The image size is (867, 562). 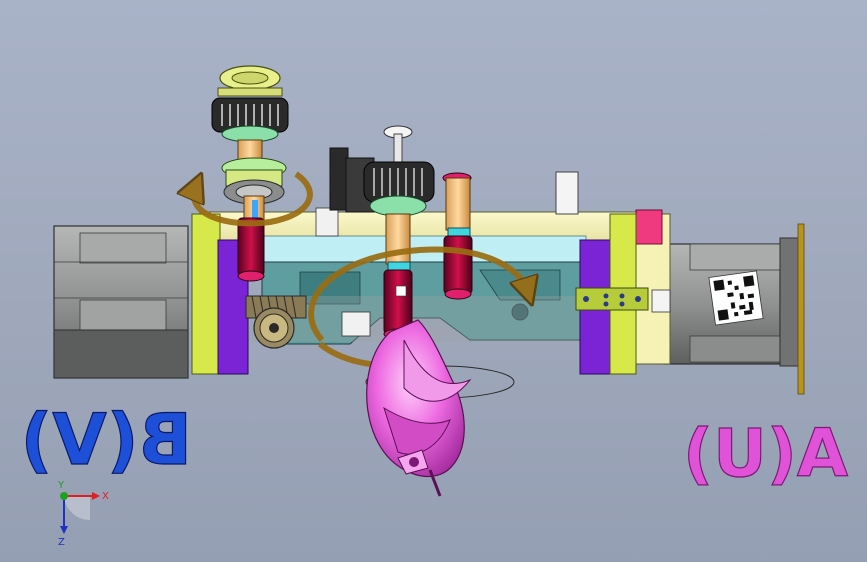 What do you see at coordinates (61, 542) in the screenshot?
I see `z-axis-label: Z` at bounding box center [61, 542].